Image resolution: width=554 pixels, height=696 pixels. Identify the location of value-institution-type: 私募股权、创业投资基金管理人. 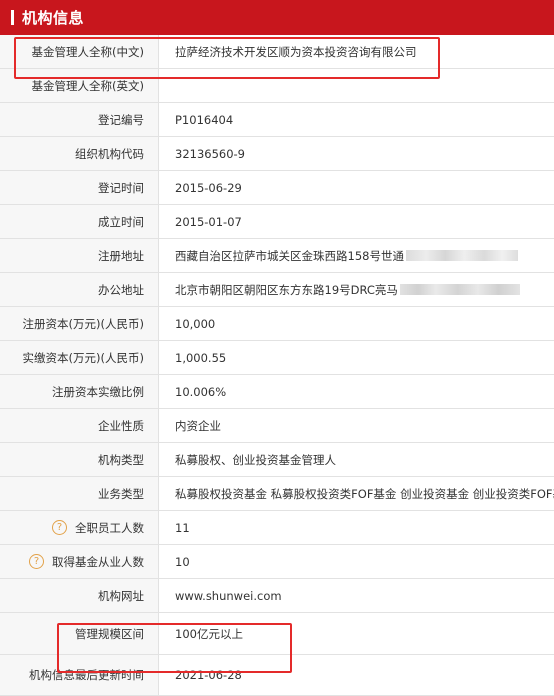
(255, 459).